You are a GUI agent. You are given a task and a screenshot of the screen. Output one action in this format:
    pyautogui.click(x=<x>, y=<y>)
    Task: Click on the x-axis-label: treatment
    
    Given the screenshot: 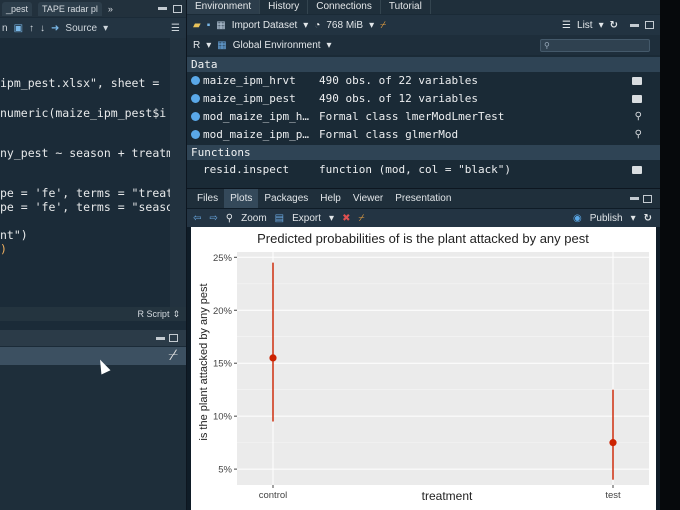 What is the action you would take?
    pyautogui.click(x=447, y=496)
    